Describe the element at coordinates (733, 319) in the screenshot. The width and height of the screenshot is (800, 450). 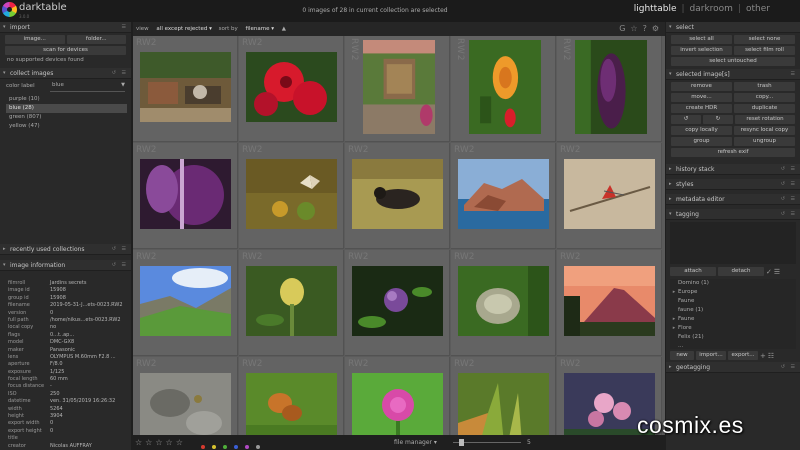
I see `tag-item: ▸ Faune` at that location.